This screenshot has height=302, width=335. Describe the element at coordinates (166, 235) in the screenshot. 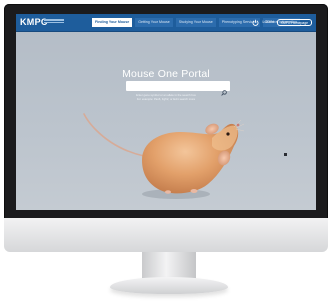

I see `monitor-chin` at that location.